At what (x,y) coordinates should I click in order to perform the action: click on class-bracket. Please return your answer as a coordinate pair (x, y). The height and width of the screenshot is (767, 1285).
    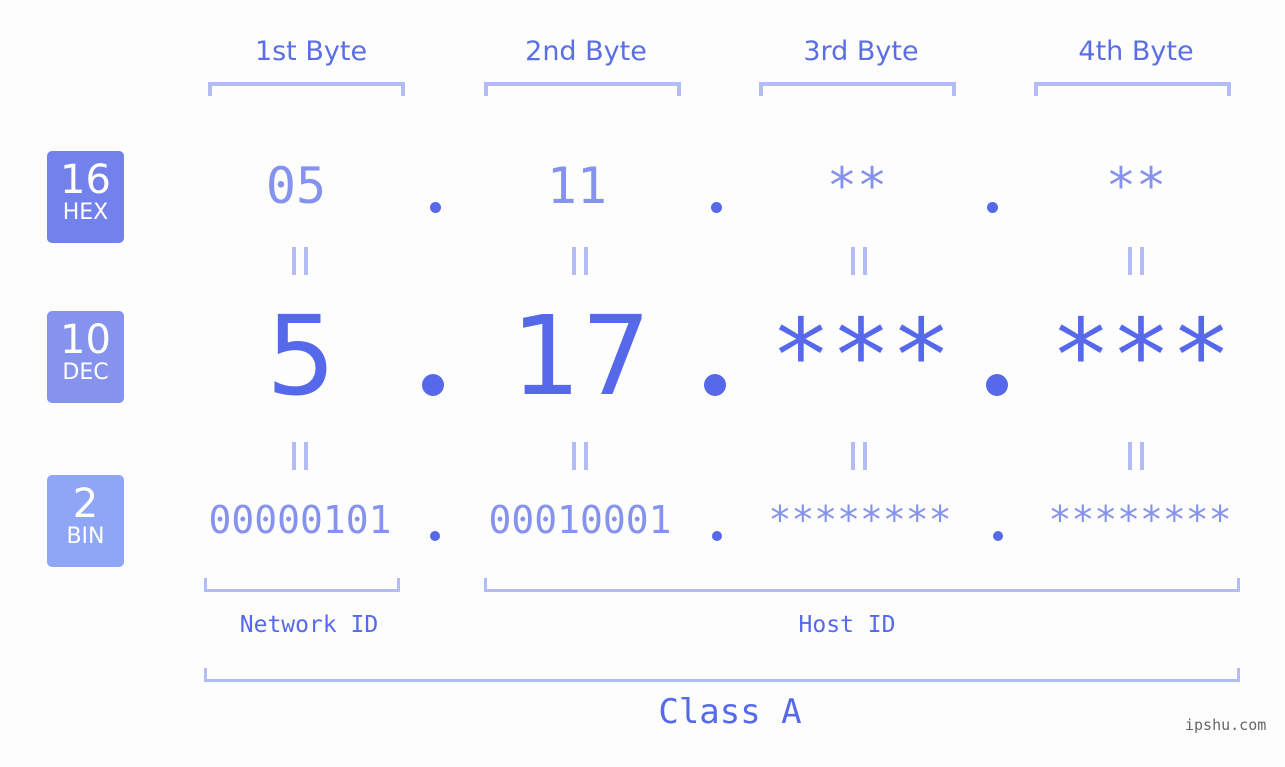
    Looking at the image, I should click on (722, 675).